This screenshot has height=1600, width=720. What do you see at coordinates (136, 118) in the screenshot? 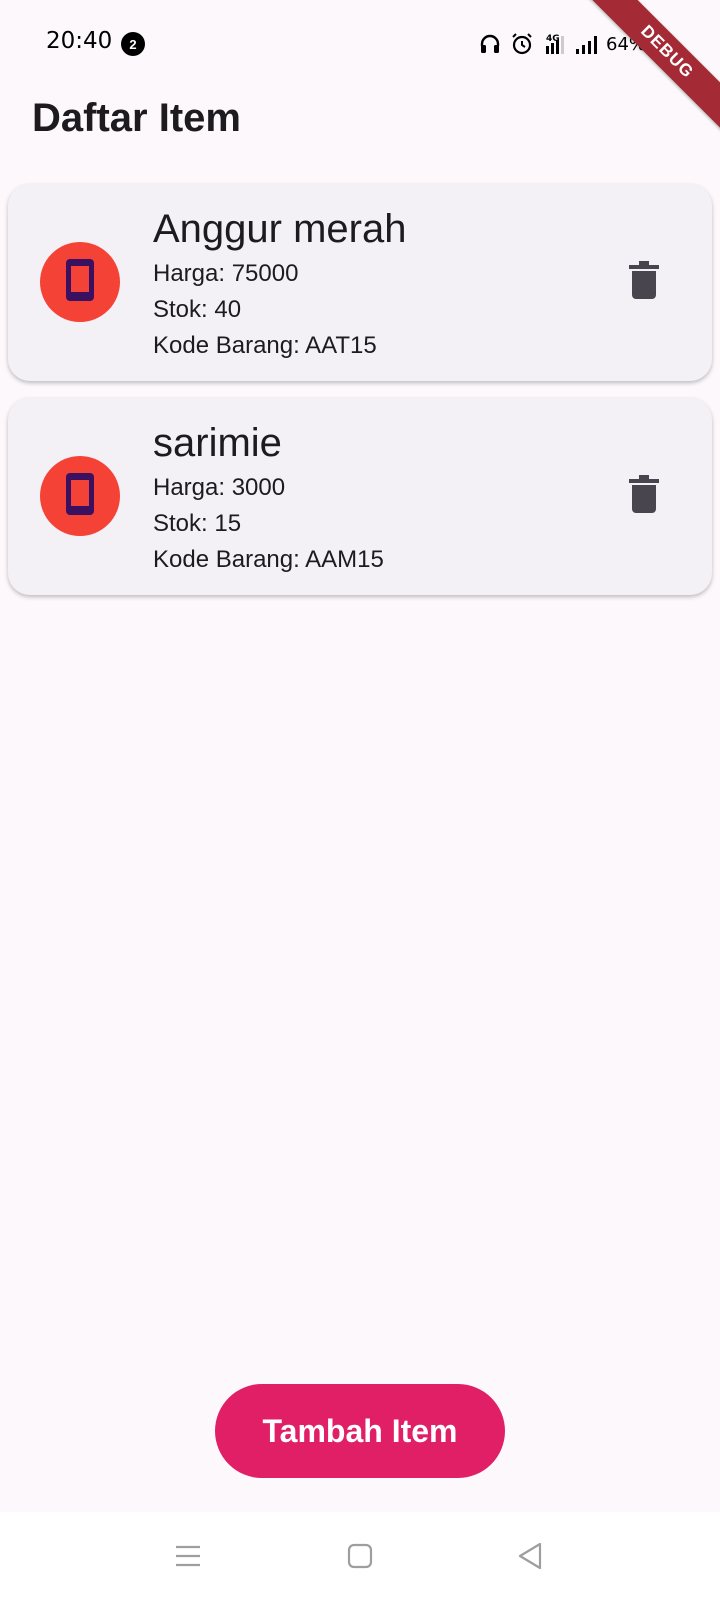
I see `page-title: Daftar Item` at bounding box center [136, 118].